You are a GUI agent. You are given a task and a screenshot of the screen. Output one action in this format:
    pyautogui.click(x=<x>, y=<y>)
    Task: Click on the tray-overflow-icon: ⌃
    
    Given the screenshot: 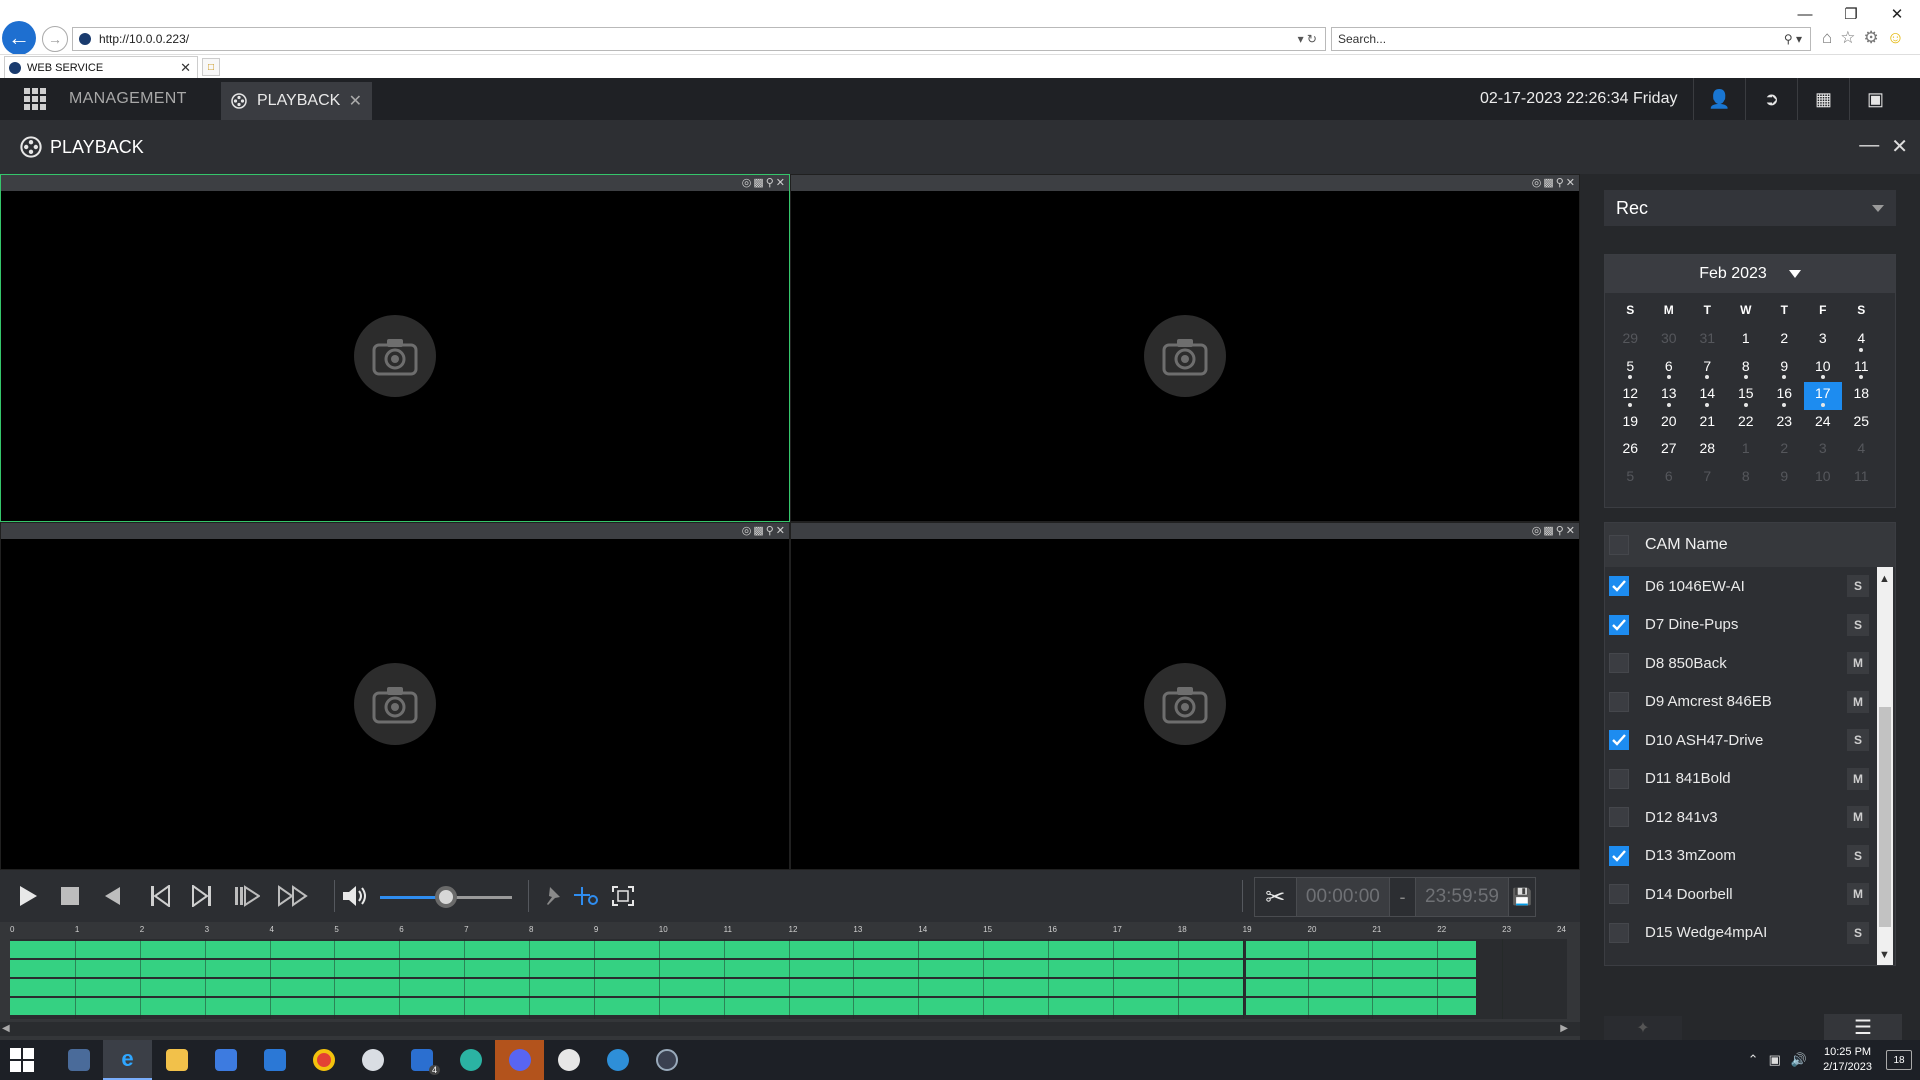 What is the action you would take?
    pyautogui.click(x=1753, y=1060)
    